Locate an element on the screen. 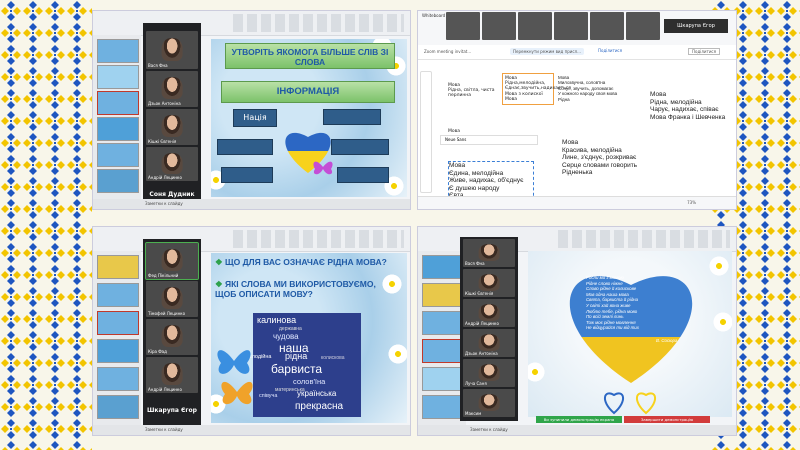 The width and height of the screenshot is (800, 450). sticky-note: Мова is located at coordinates (463, 131).